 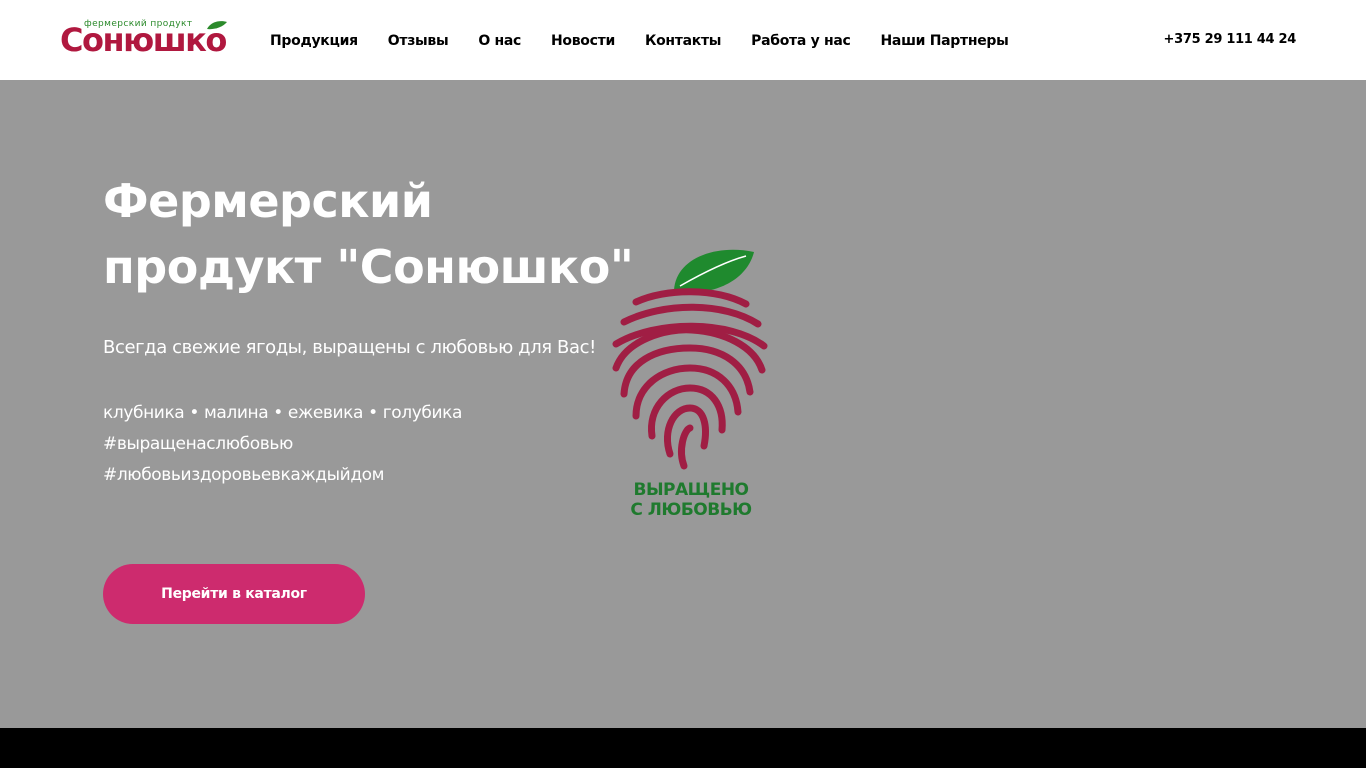 I want to click on hero-title: Фермерский продукт "Сонюшко", so click(x=368, y=234).